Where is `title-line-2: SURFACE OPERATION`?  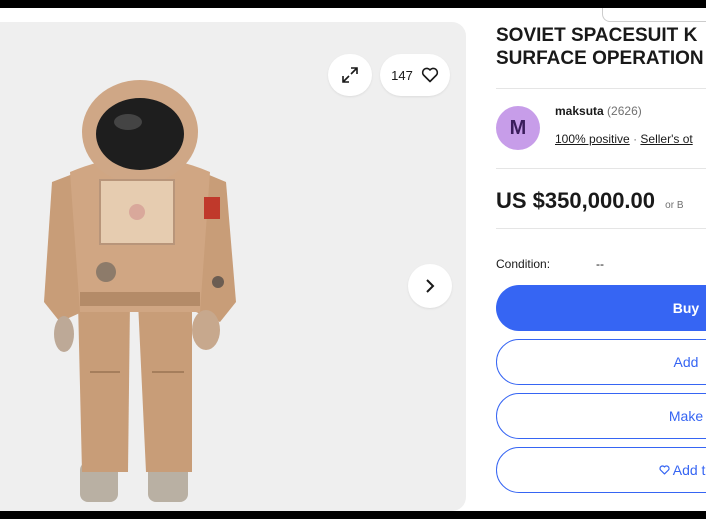 title-line-2: SURFACE OPERATION is located at coordinates (600, 58).